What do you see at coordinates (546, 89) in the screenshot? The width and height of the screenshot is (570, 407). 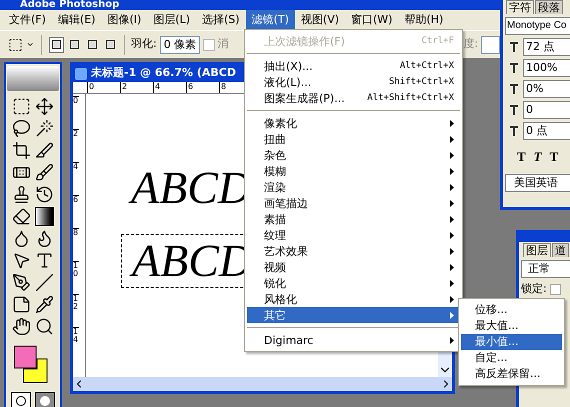 I see `tracking-field: 0%` at bounding box center [546, 89].